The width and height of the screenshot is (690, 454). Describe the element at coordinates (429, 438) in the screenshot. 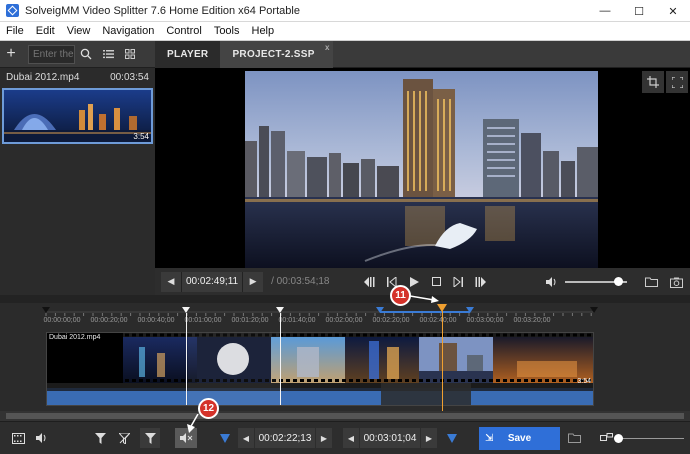

I see `marker-out-forward-button: ▶` at that location.